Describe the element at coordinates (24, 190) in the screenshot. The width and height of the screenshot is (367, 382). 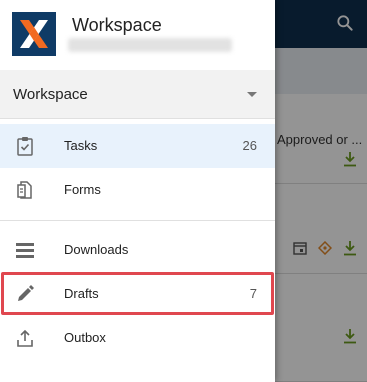
I see `form-document-icon` at that location.